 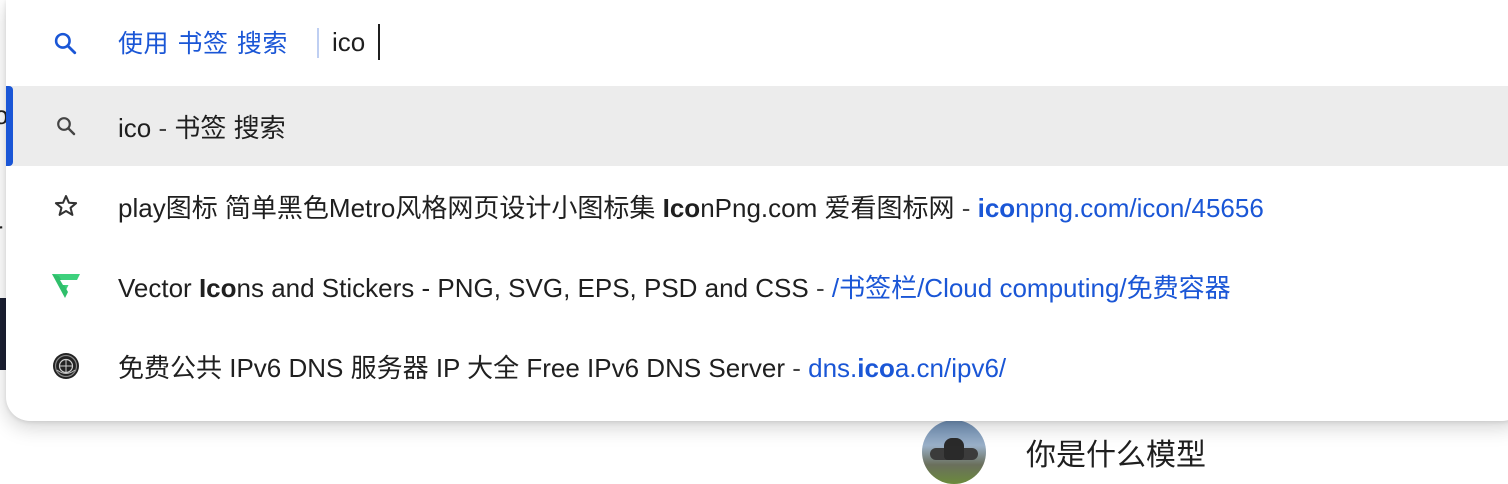 I want to click on omnibox-query-input, so click(x=632, y=42).